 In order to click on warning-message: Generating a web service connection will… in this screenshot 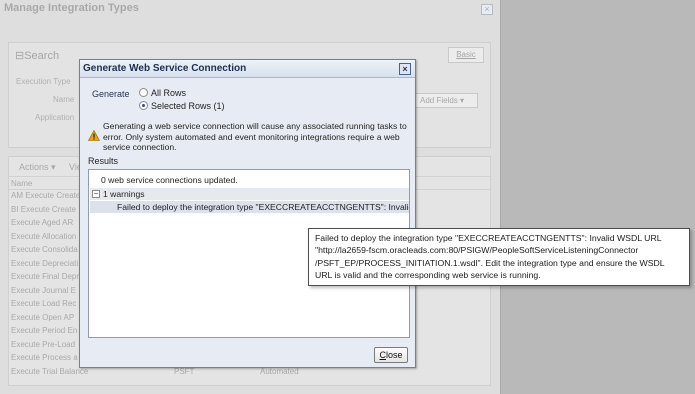, I will do `click(255, 136)`.